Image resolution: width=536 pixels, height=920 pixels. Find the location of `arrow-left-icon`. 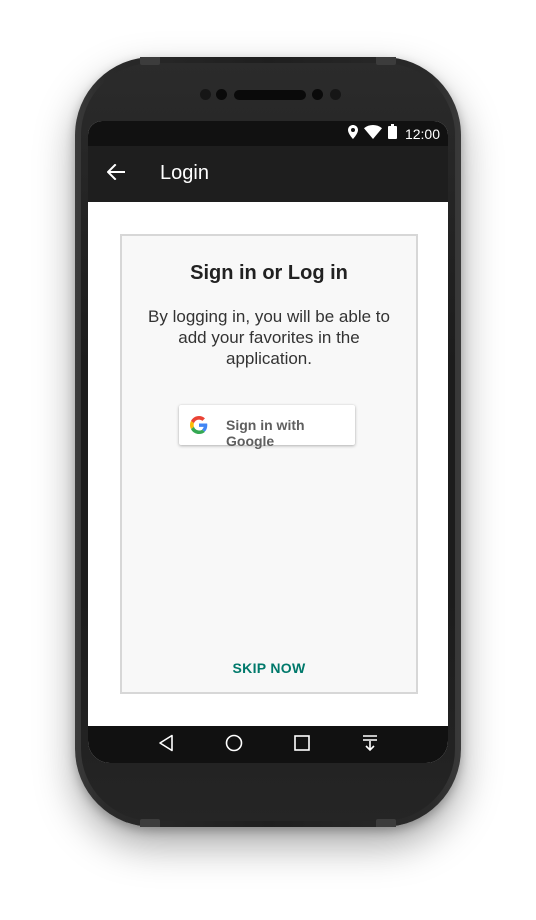

arrow-left-icon is located at coordinates (115, 174).